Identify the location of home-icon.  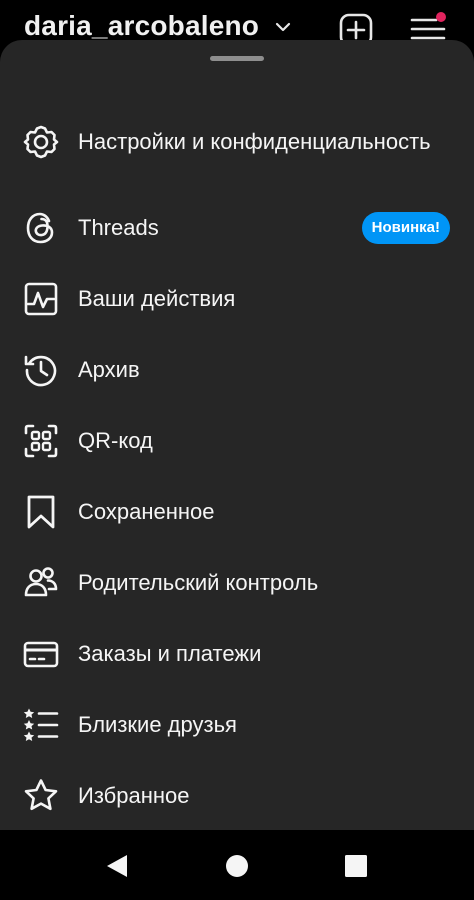
(237, 866).